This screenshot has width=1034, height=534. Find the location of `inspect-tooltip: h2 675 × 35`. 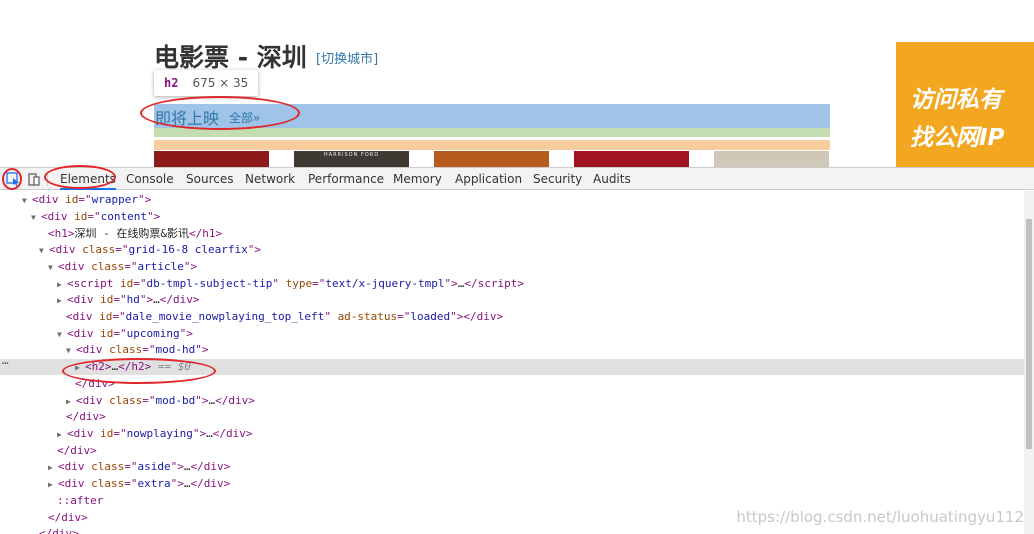

inspect-tooltip: h2 675 × 35 is located at coordinates (206, 83).